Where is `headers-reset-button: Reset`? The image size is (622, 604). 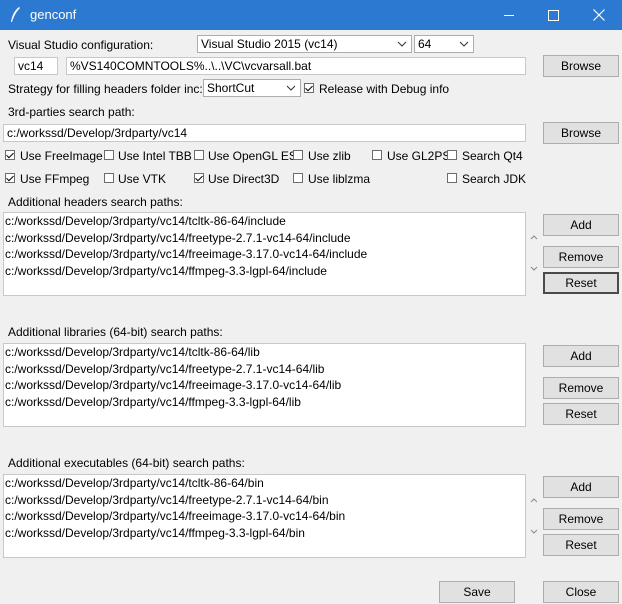
headers-reset-button: Reset is located at coordinates (581, 283).